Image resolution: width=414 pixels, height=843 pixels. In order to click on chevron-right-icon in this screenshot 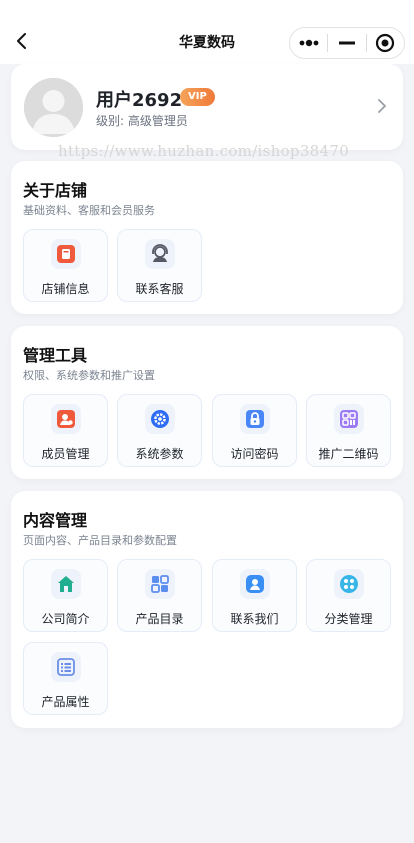, I will do `click(382, 106)`.